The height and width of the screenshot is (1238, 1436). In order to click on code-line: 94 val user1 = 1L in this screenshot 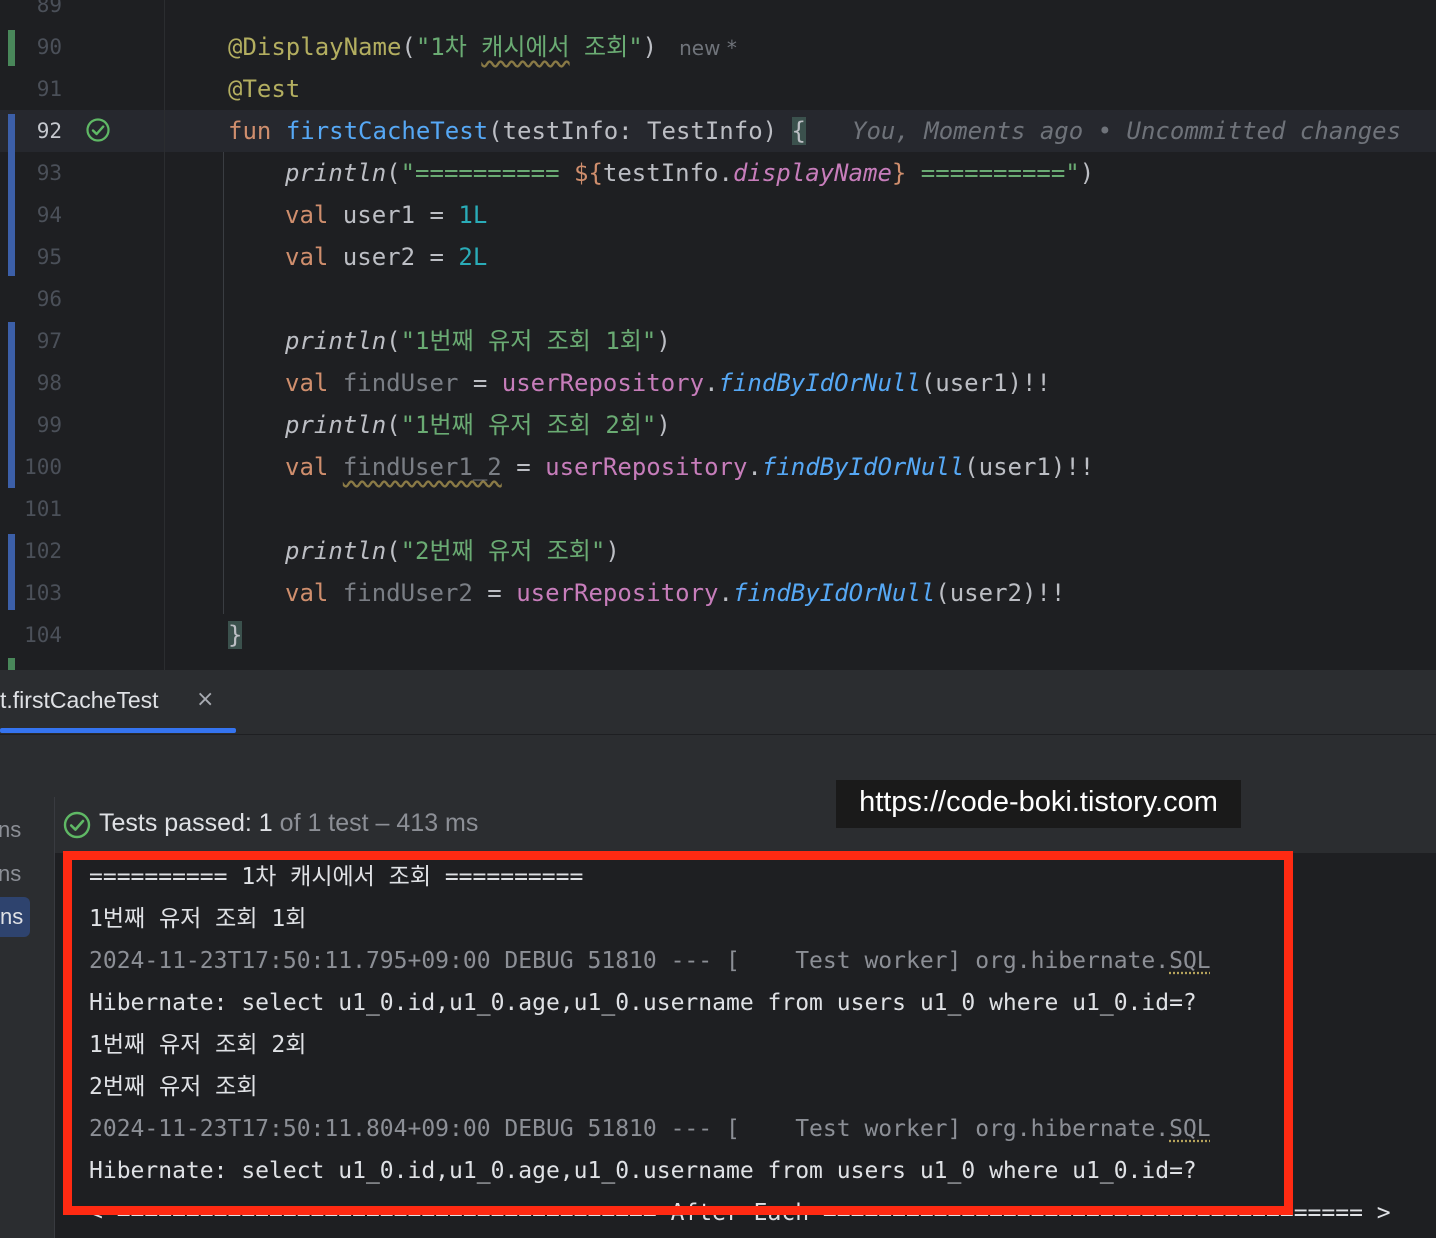, I will do `click(718, 215)`.